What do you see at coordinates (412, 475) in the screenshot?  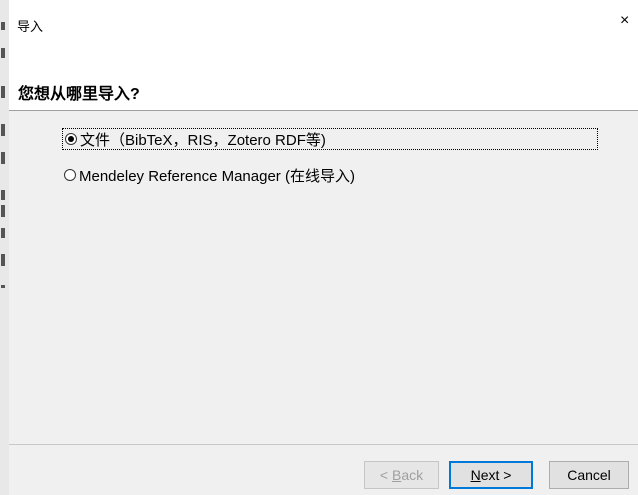 I see `back-rest: ack` at bounding box center [412, 475].